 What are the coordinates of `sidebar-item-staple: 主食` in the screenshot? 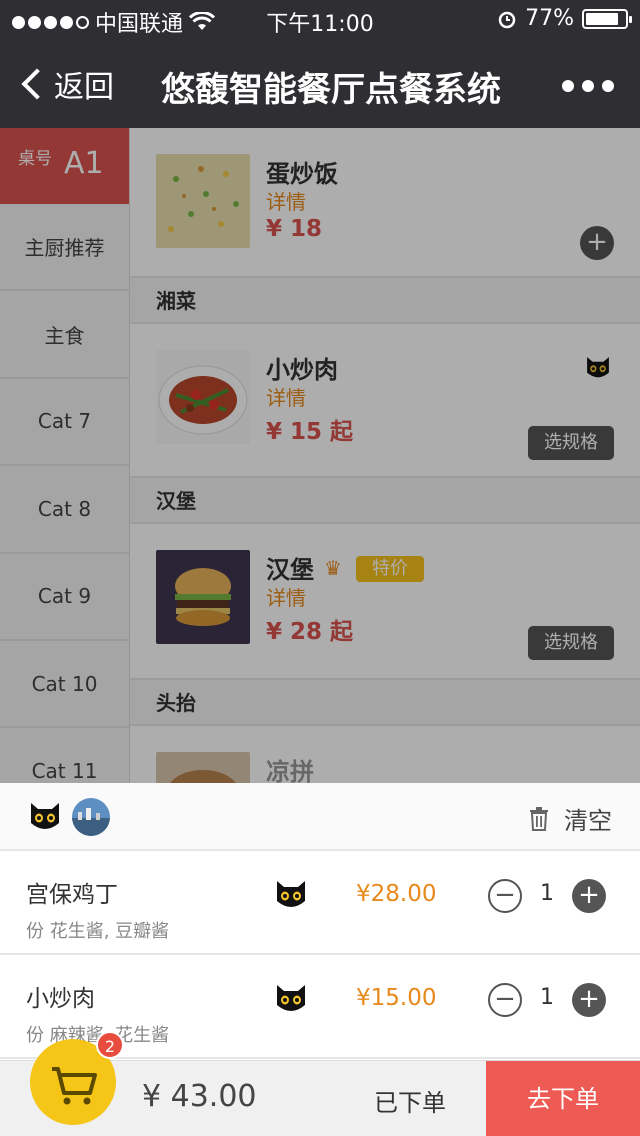 It's located at (64, 335).